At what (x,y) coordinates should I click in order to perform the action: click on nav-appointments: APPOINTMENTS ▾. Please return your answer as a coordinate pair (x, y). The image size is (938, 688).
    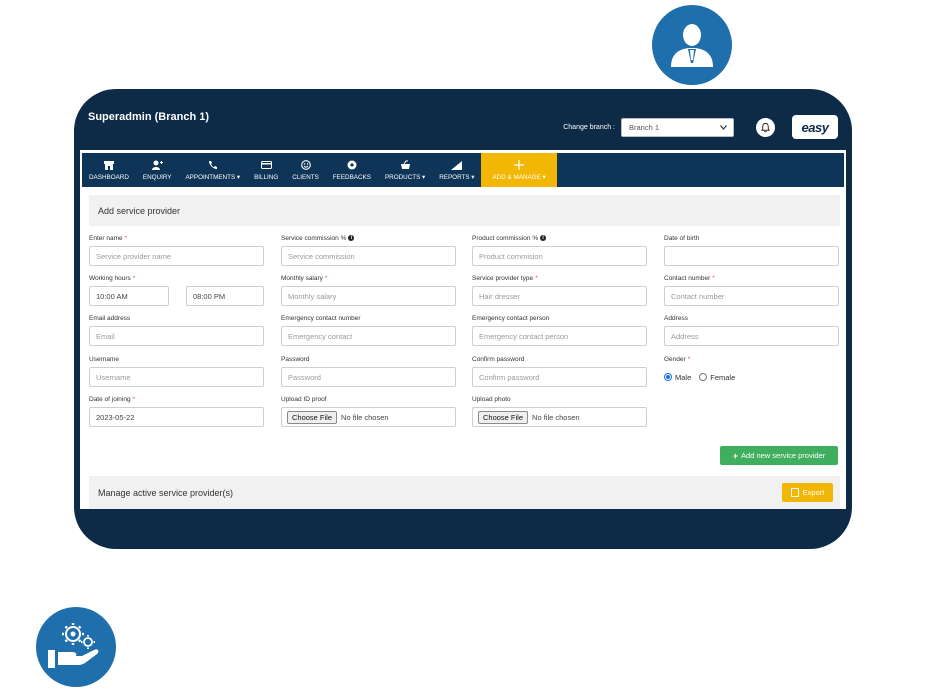
    Looking at the image, I should click on (212, 170).